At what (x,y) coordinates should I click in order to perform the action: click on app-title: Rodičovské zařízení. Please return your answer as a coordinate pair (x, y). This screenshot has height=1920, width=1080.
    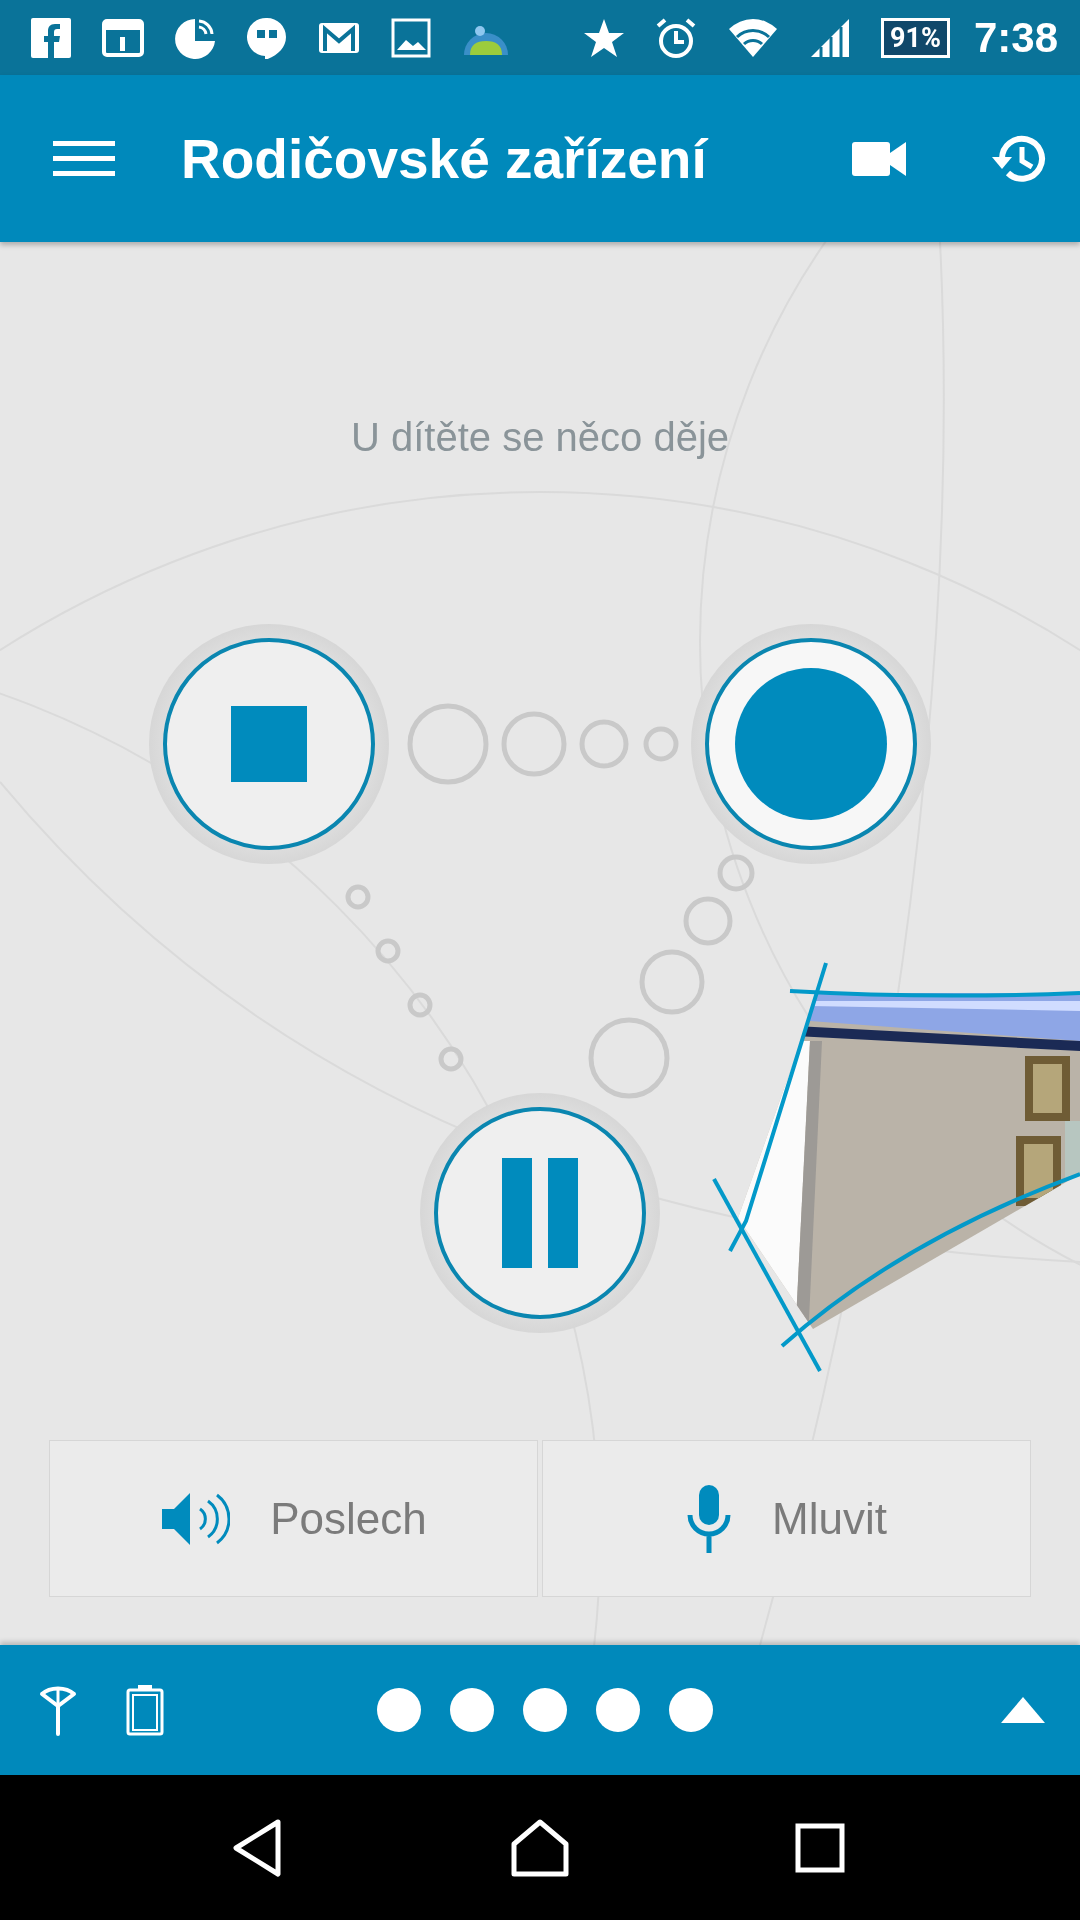
    Looking at the image, I should click on (445, 158).